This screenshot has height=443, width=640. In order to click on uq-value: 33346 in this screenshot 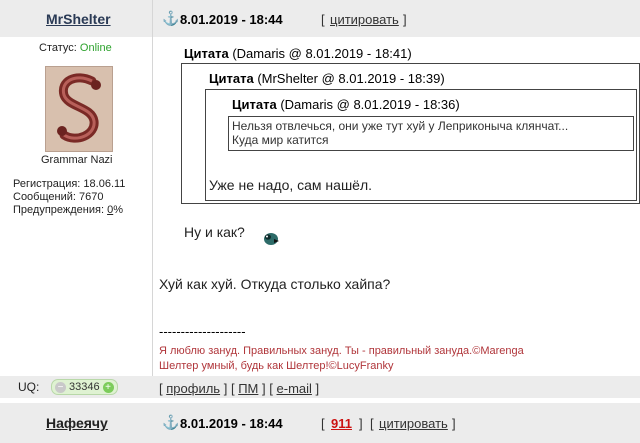, I will do `click(84, 387)`.